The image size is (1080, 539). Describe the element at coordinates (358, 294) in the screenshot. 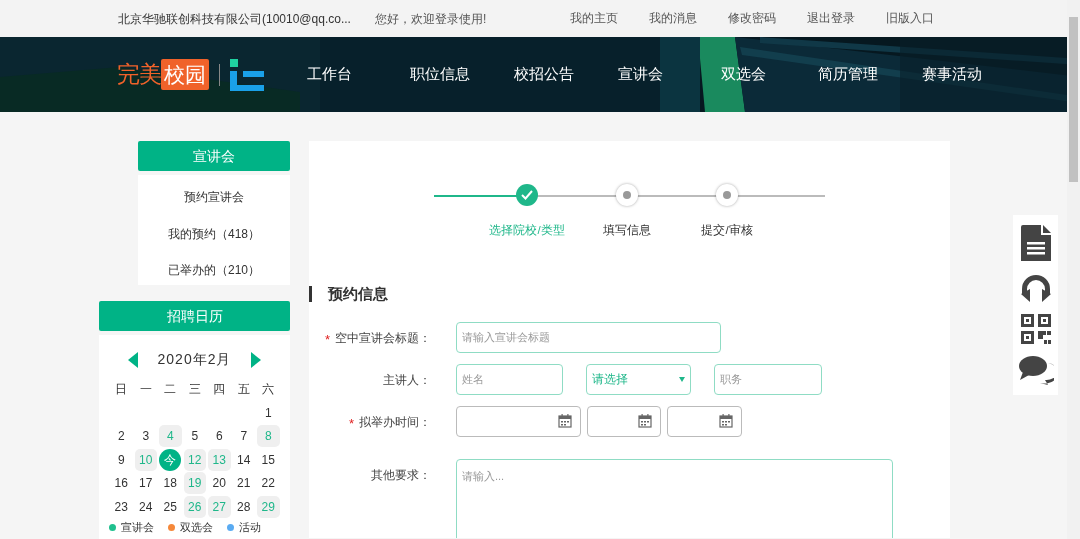

I see `section-title: 预约信息` at that location.